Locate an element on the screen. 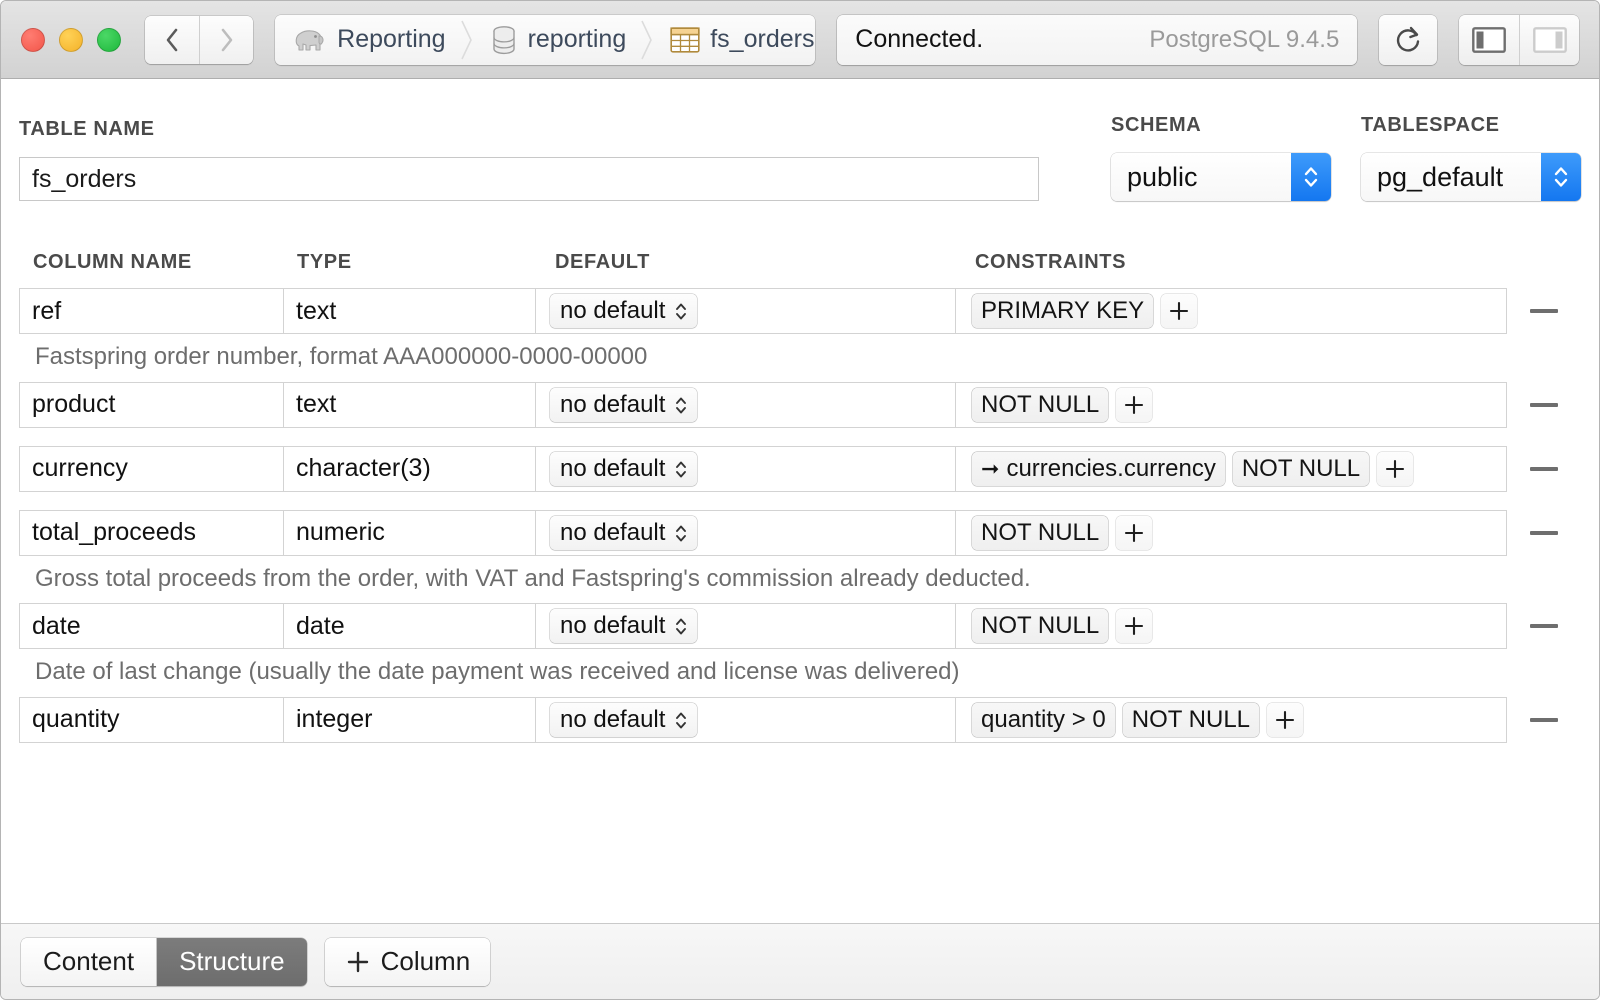  tablespace-select: pg_default is located at coordinates (1471, 177).